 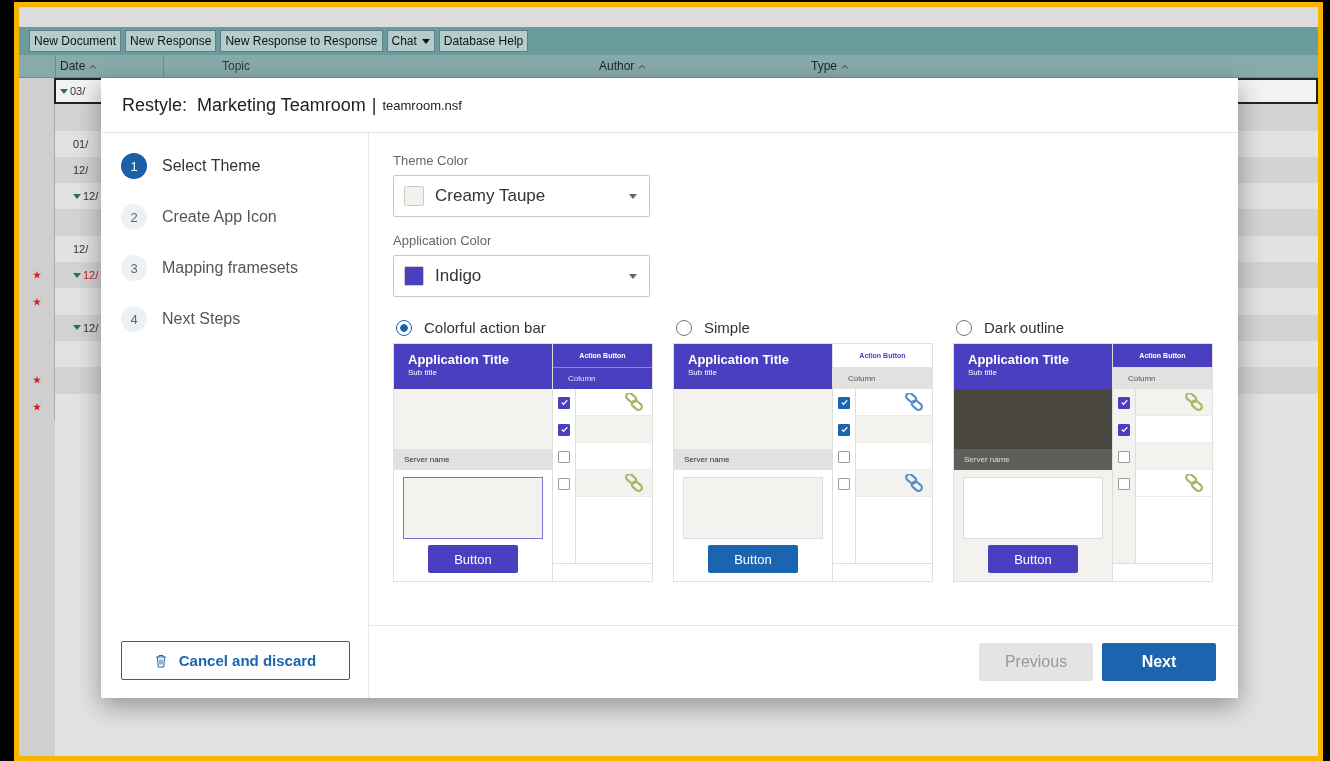 What do you see at coordinates (134, 268) in the screenshot?
I see `step-number: 3` at bounding box center [134, 268].